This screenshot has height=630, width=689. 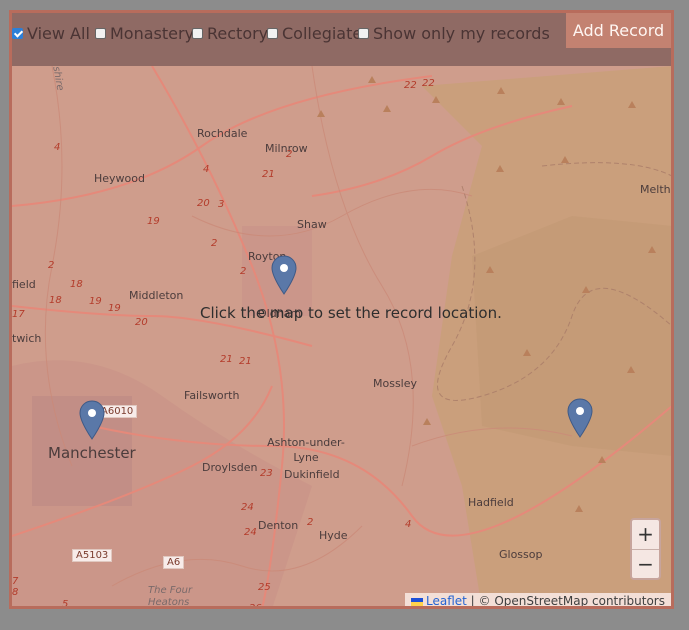 What do you see at coordinates (272, 33) in the screenshot?
I see `collegiate-checkbox` at bounding box center [272, 33].